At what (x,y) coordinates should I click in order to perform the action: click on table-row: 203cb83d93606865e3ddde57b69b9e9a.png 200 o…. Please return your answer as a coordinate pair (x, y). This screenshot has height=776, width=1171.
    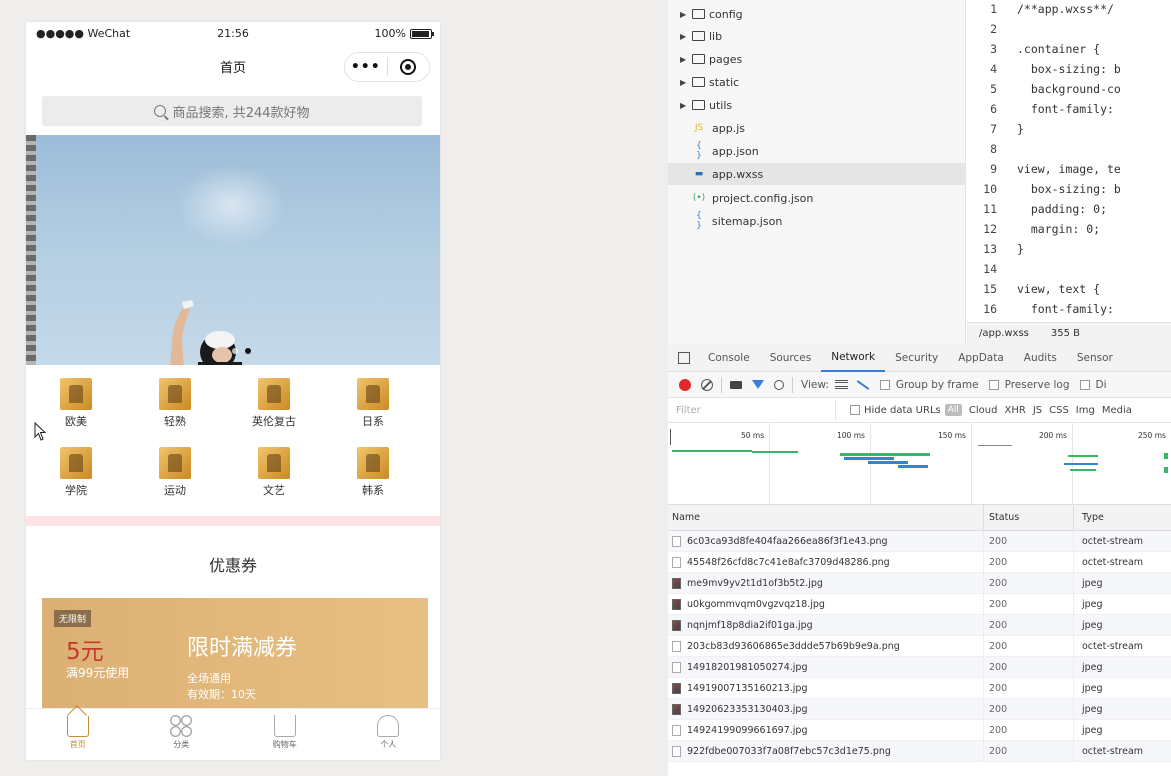
    Looking at the image, I should click on (919, 646).